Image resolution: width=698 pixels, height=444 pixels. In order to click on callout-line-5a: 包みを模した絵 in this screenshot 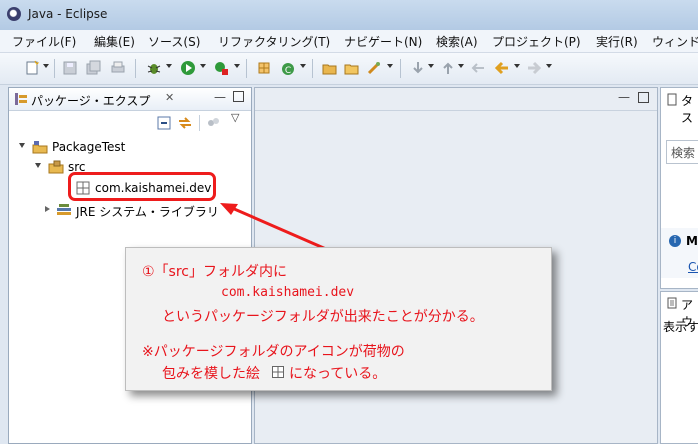, I will do `click(211, 374)`.